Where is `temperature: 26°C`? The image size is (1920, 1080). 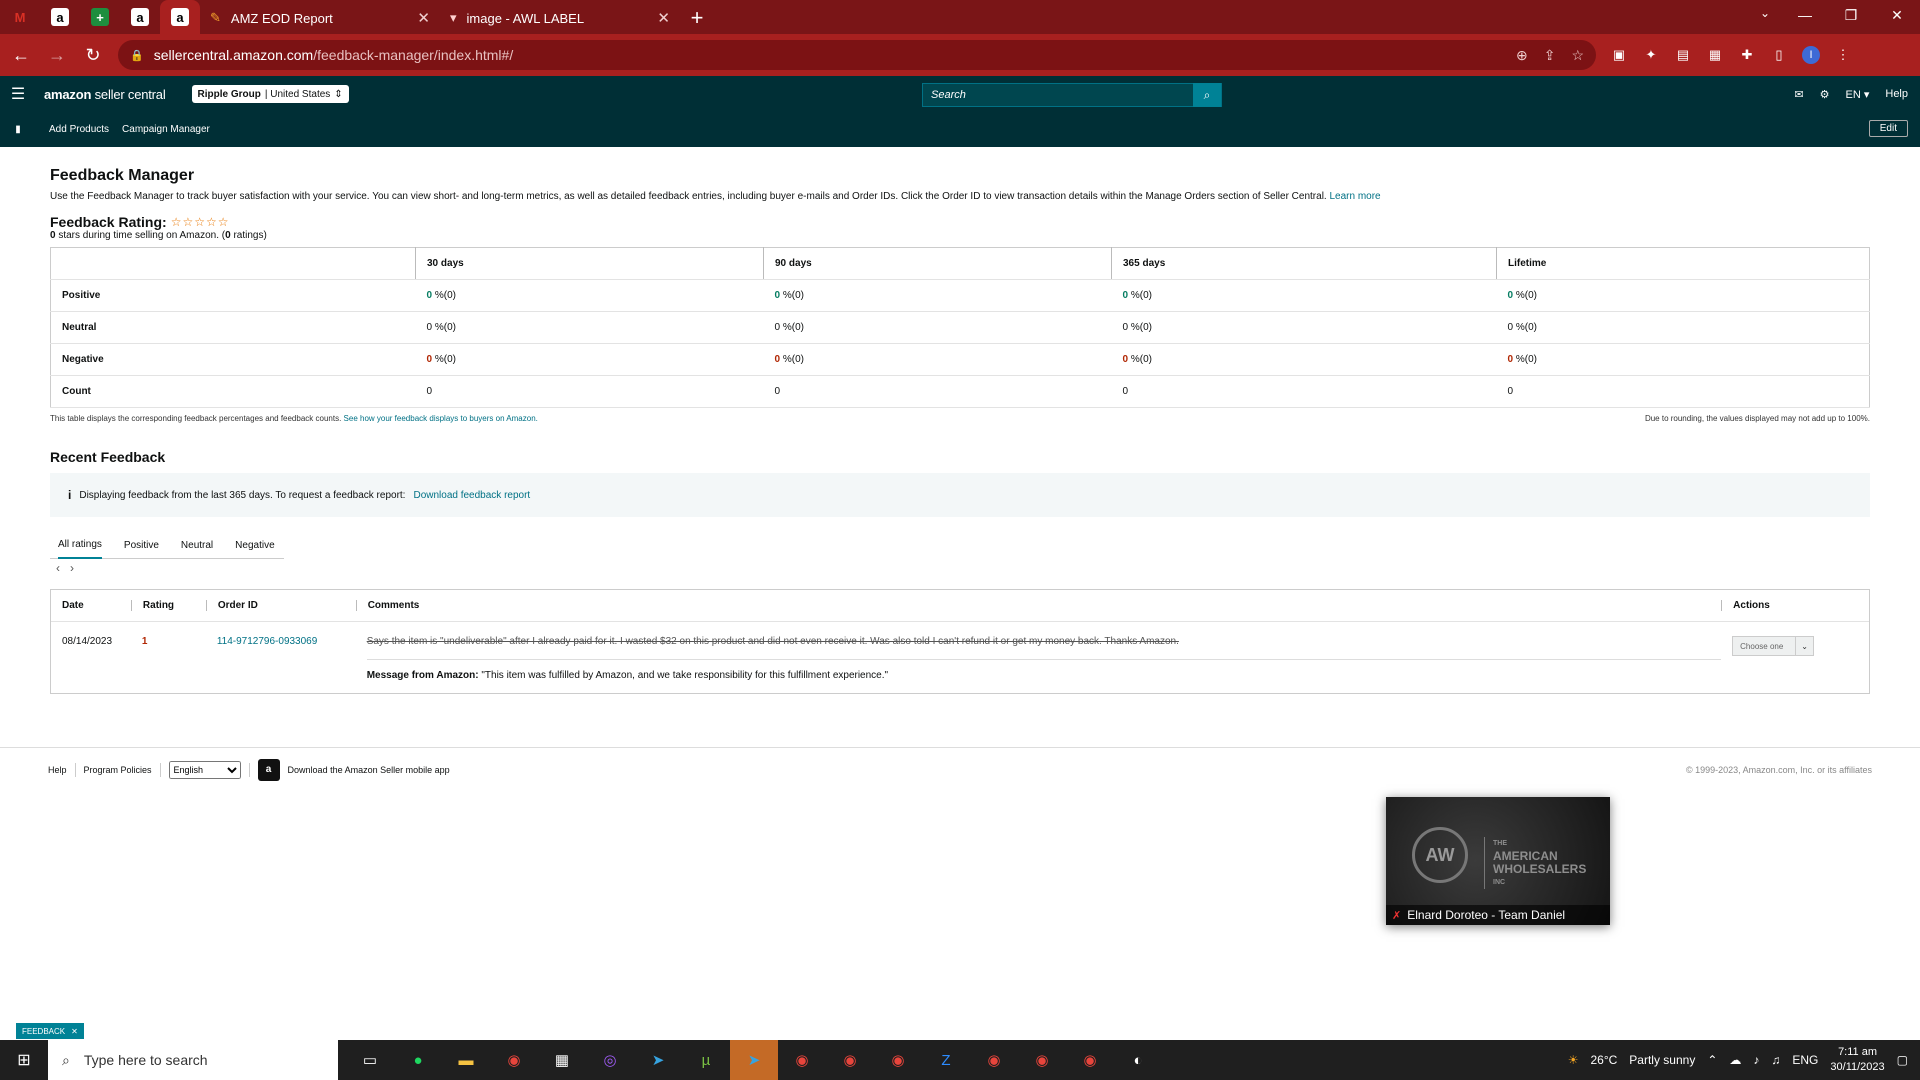
temperature: 26°C is located at coordinates (1603, 1060).